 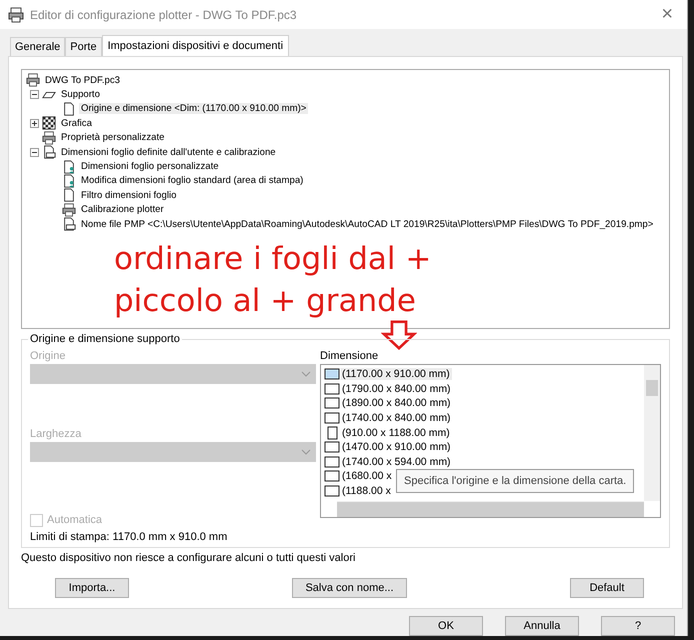 I want to click on window-title: Editor di configurazione plotter - DWG To PDF.pc3, so click(x=164, y=15).